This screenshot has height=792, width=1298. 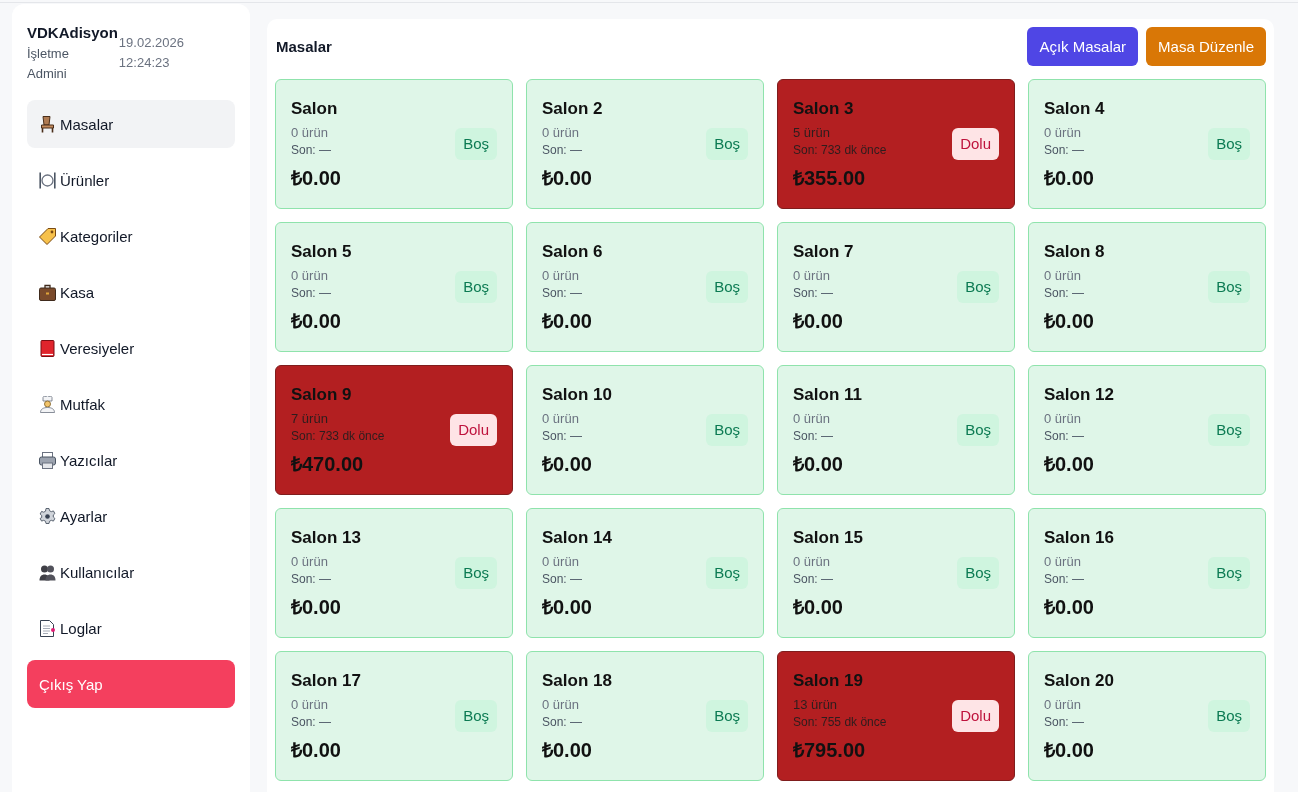 What do you see at coordinates (1147, 144) in the screenshot?
I see `table-card: Salon 4 0 ürün Son: — ₺0.00 Boş` at bounding box center [1147, 144].